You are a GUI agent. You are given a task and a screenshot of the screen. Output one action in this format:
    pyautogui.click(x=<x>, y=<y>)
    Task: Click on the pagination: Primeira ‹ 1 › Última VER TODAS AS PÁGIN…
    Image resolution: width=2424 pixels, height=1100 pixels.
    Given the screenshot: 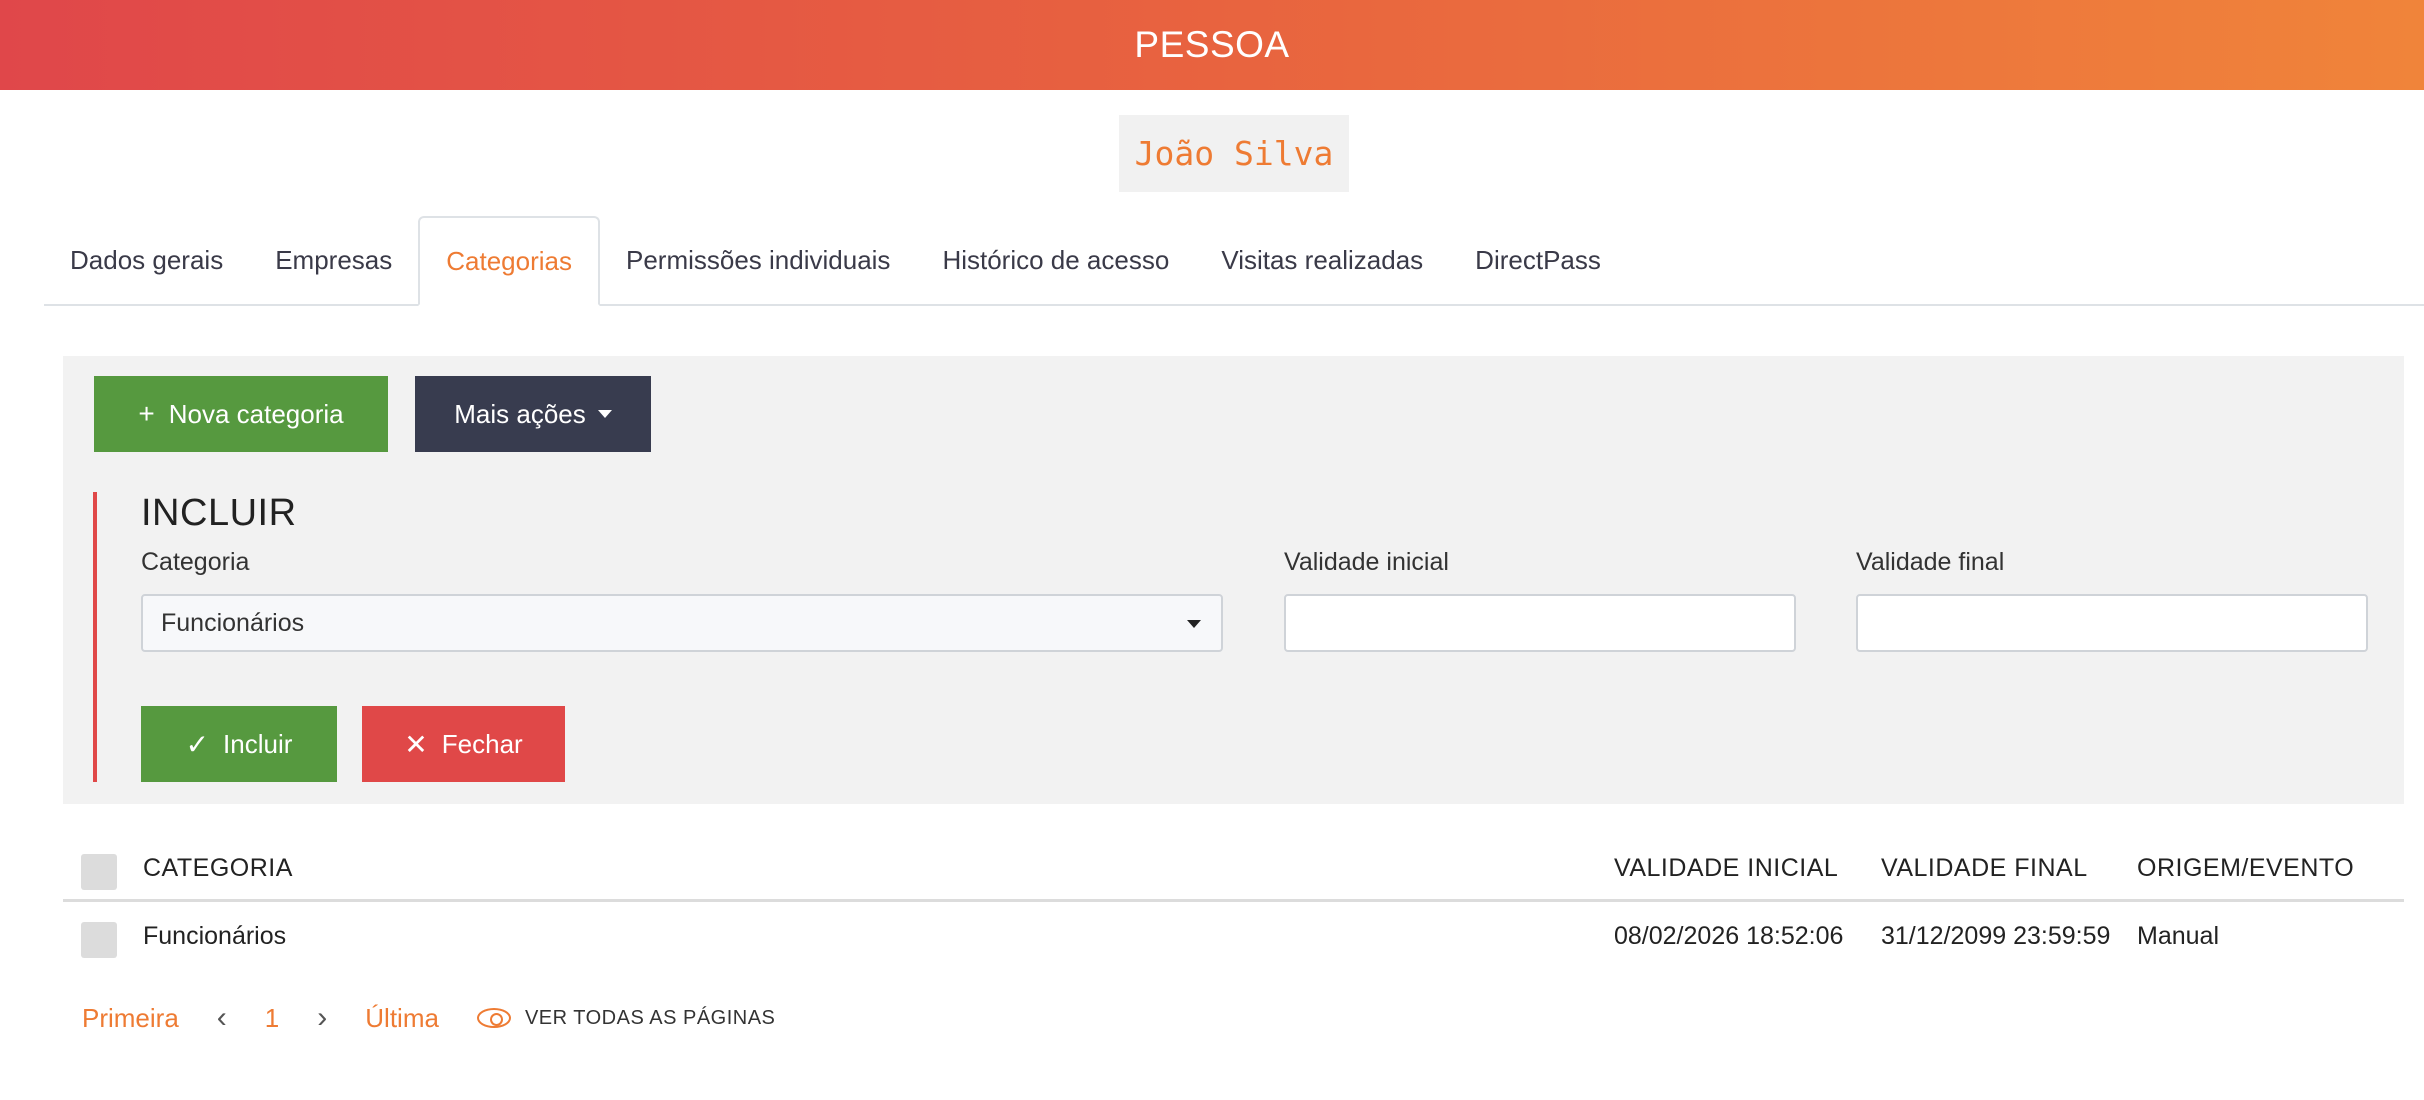 What is the action you would take?
    pyautogui.click(x=428, y=1018)
    